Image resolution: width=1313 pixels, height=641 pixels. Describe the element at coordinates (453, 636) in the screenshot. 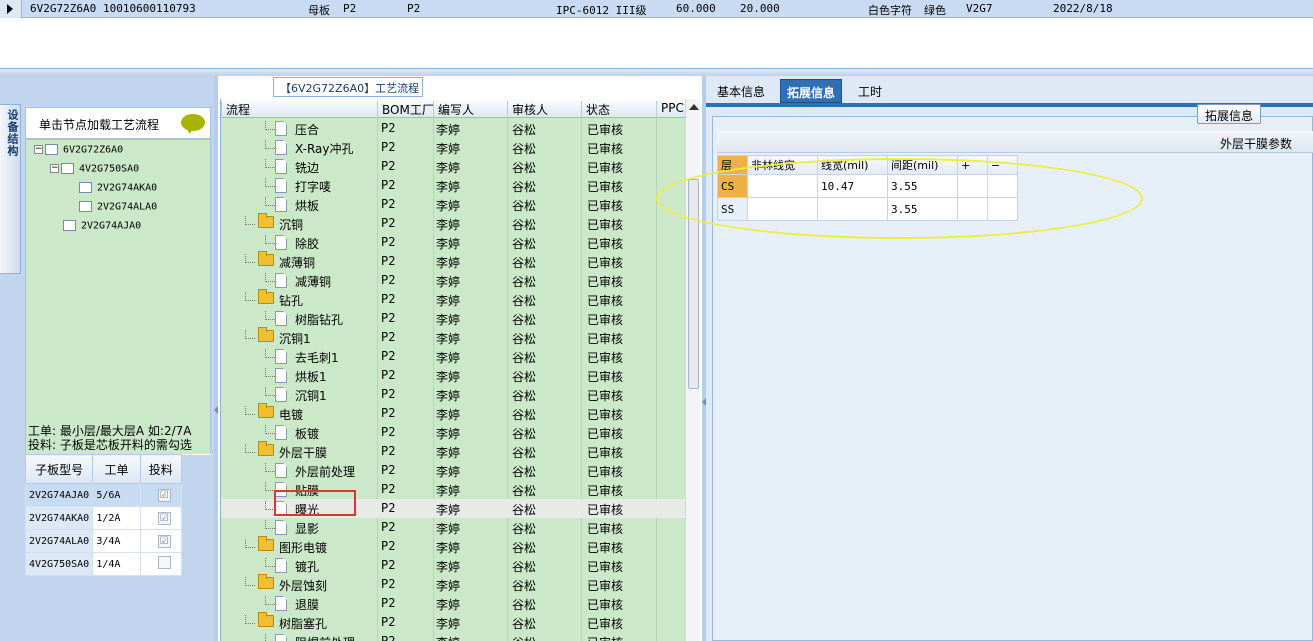

I see `table-row: 阻焊前处理 P2 李婷 谷松 已审核` at that location.